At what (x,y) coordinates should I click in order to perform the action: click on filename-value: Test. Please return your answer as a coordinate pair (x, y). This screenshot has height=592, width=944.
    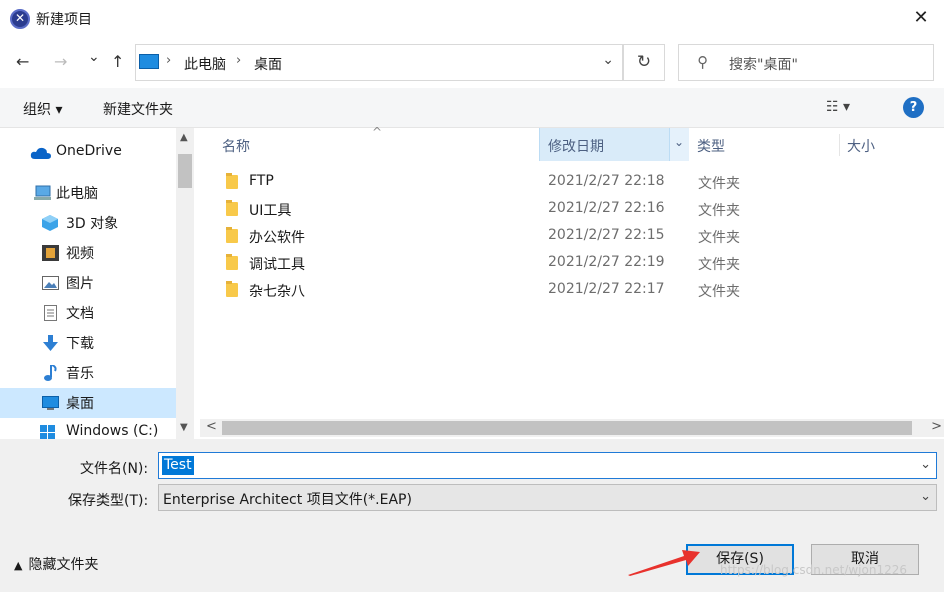
    Looking at the image, I should click on (178, 465).